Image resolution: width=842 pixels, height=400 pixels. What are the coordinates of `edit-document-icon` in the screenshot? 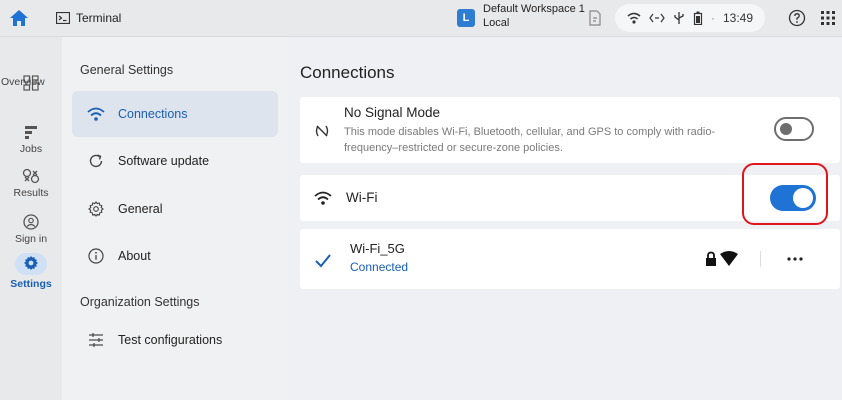 It's located at (595, 18).